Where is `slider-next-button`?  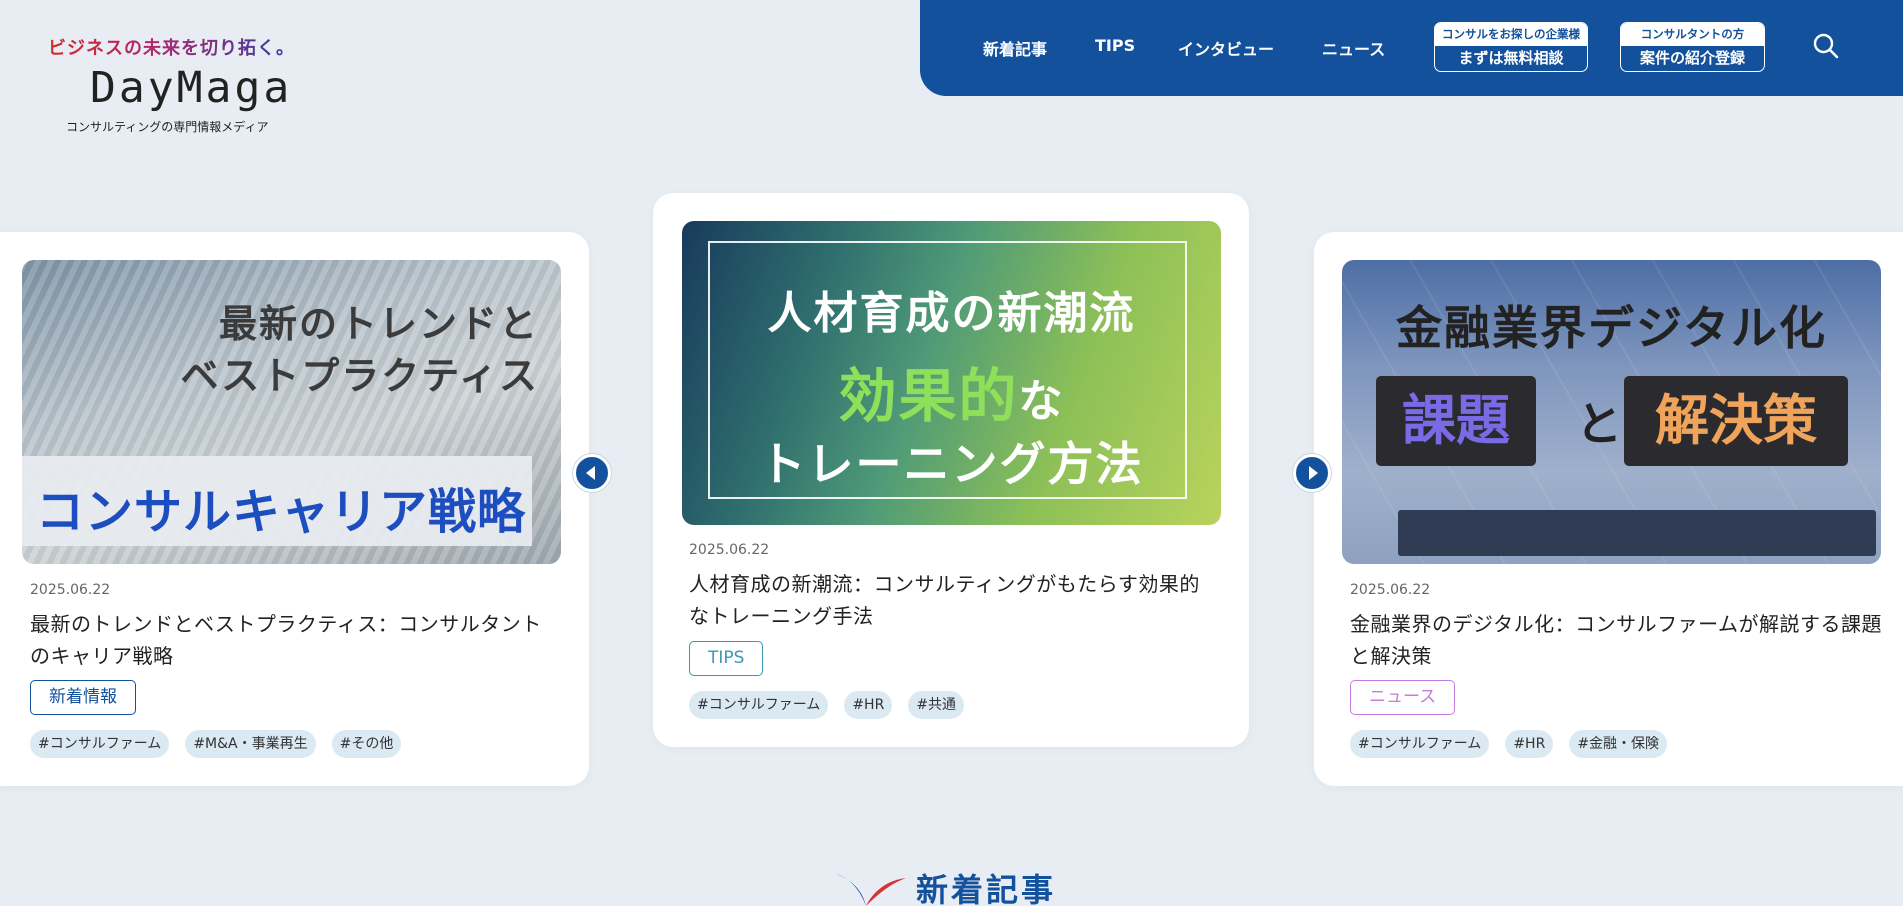 slider-next-button is located at coordinates (1312, 473).